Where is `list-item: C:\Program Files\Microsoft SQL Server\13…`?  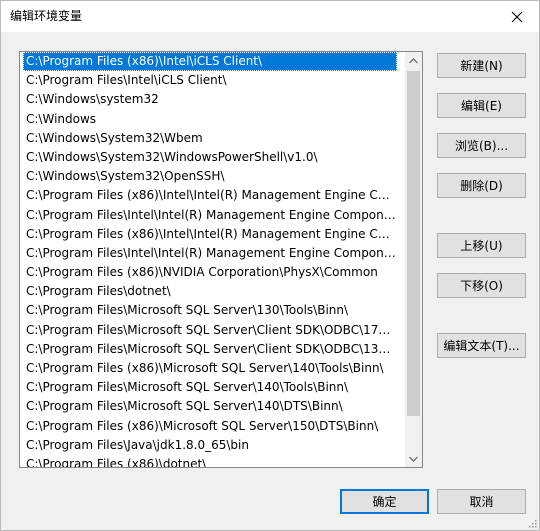
list-item: C:\Program Files\Microsoft SQL Server\13… is located at coordinates (210, 310).